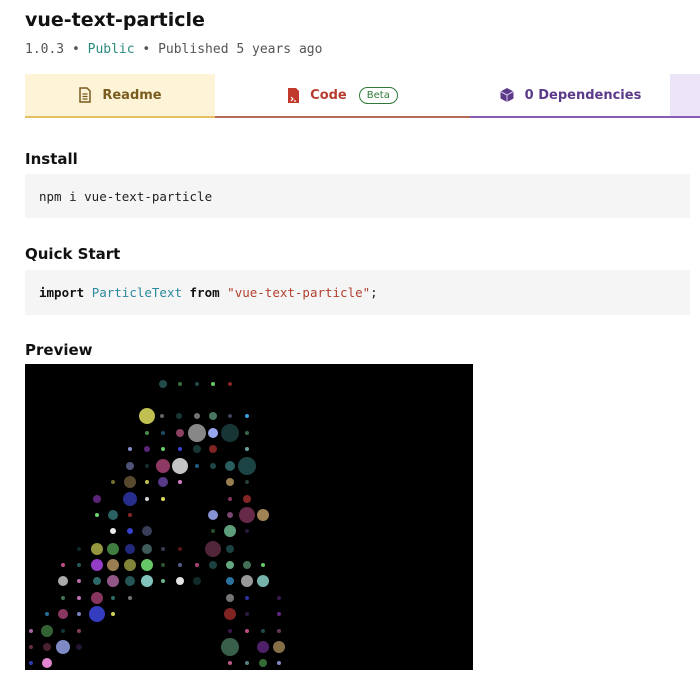  What do you see at coordinates (328, 95) in the screenshot?
I see `tab-code-label: Code` at bounding box center [328, 95].